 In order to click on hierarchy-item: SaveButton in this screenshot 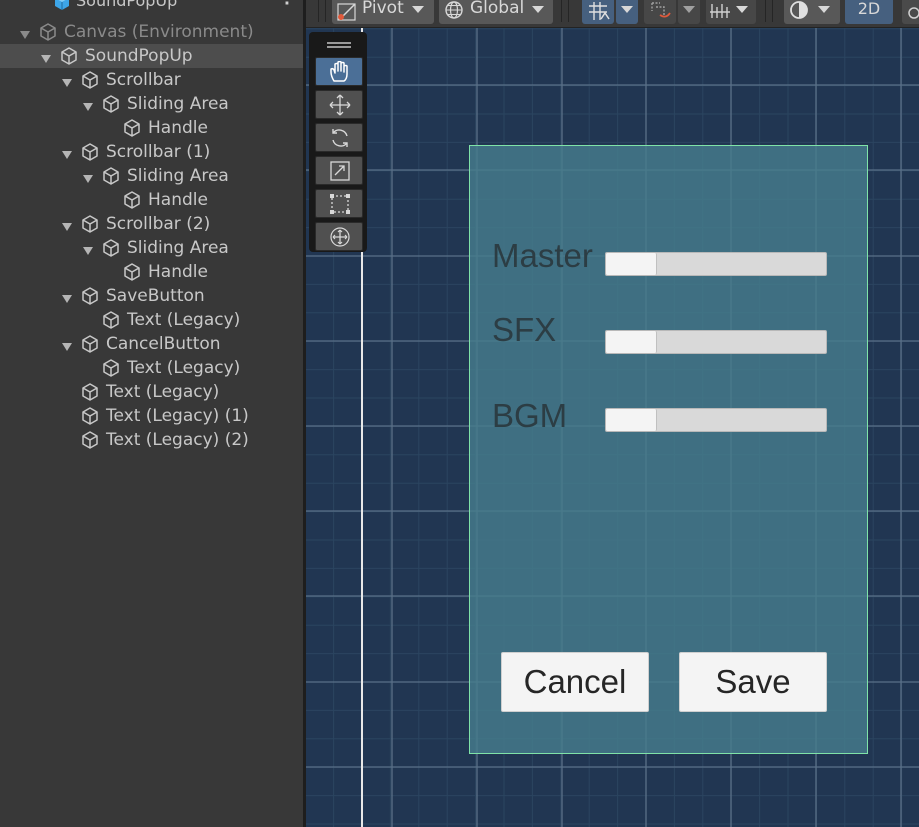, I will do `click(151, 296)`.